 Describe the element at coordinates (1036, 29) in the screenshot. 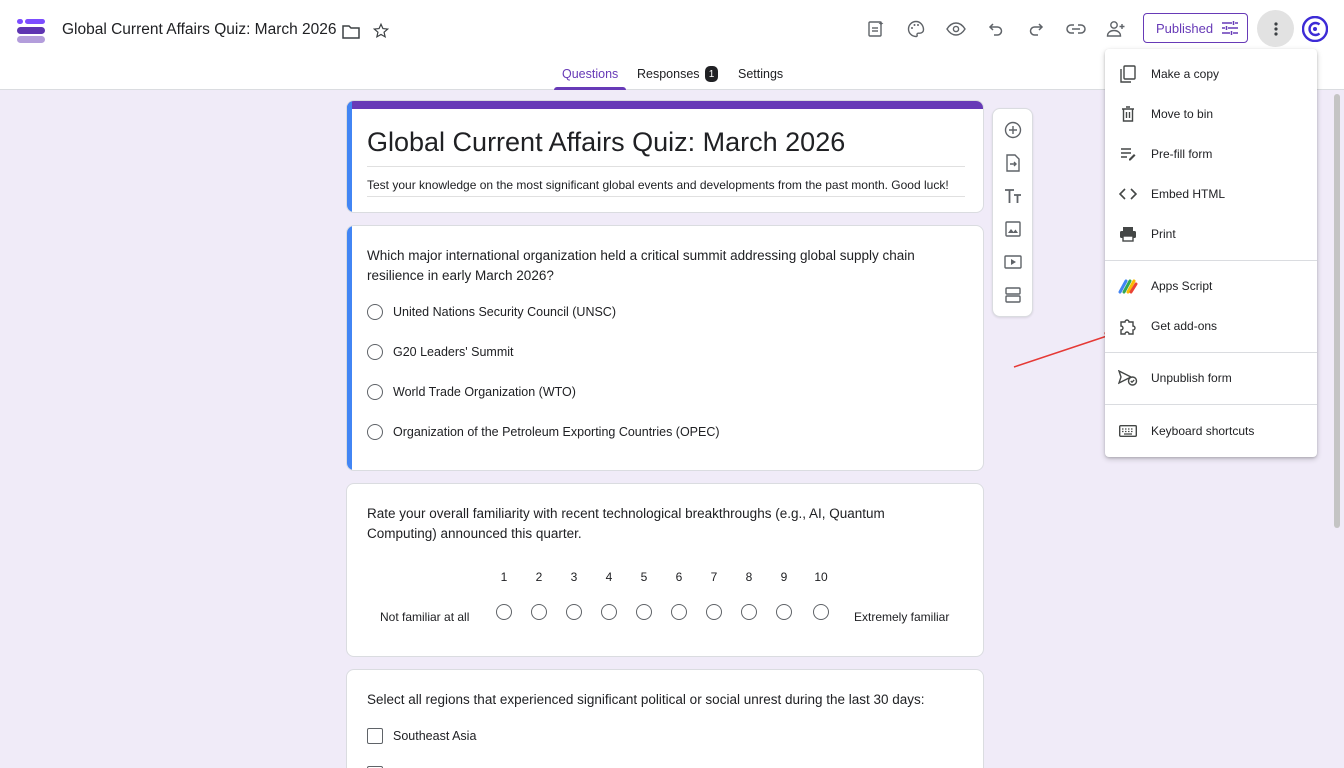

I see `redo-icon` at that location.